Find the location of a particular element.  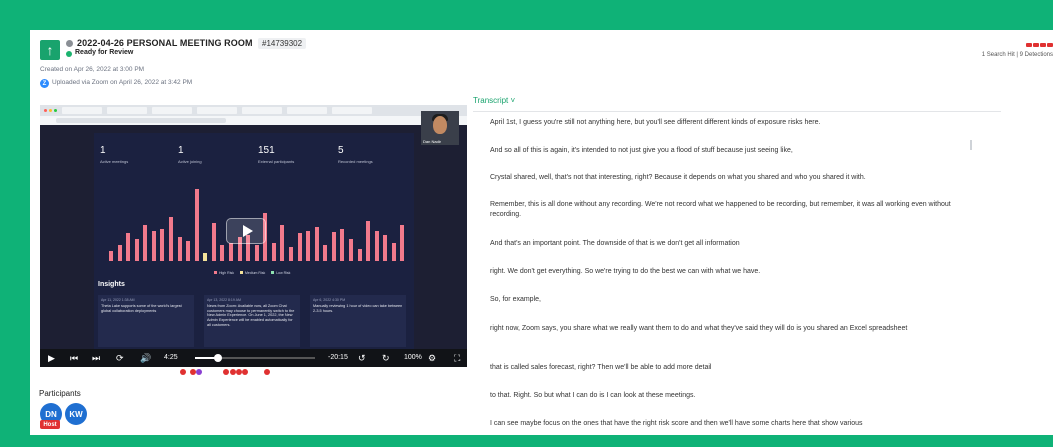

recording-dot-icon is located at coordinates (69, 43).